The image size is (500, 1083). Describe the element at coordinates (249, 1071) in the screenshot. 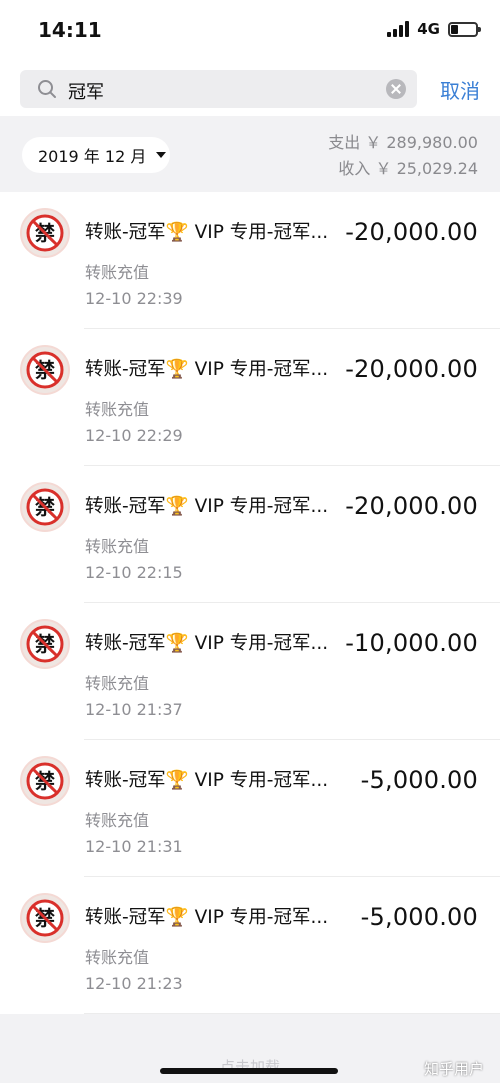

I see `home-indicator` at that location.